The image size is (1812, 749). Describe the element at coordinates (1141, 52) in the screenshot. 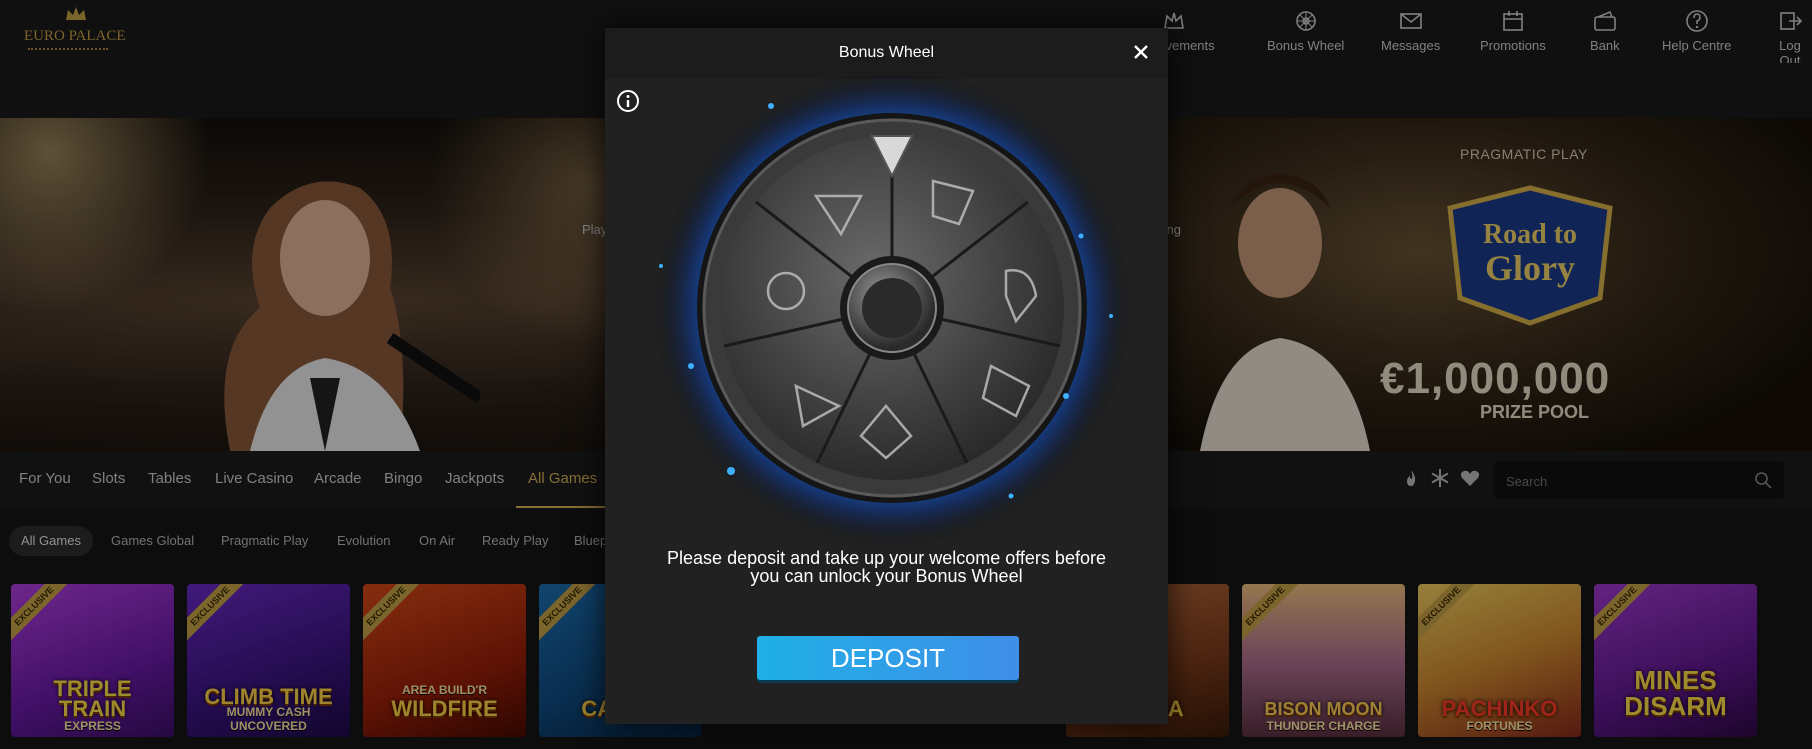

I see `close-icon` at that location.